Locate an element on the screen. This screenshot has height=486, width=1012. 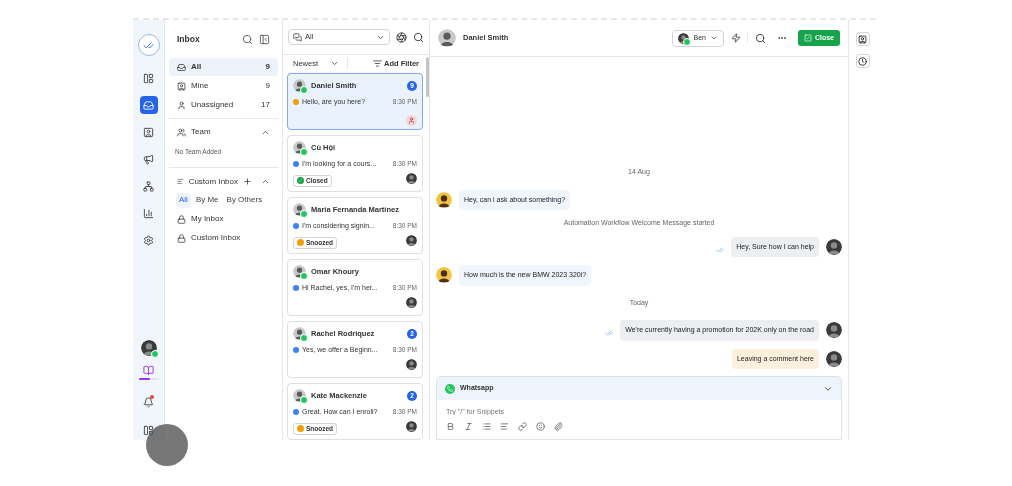
link-icon is located at coordinates (522, 426).